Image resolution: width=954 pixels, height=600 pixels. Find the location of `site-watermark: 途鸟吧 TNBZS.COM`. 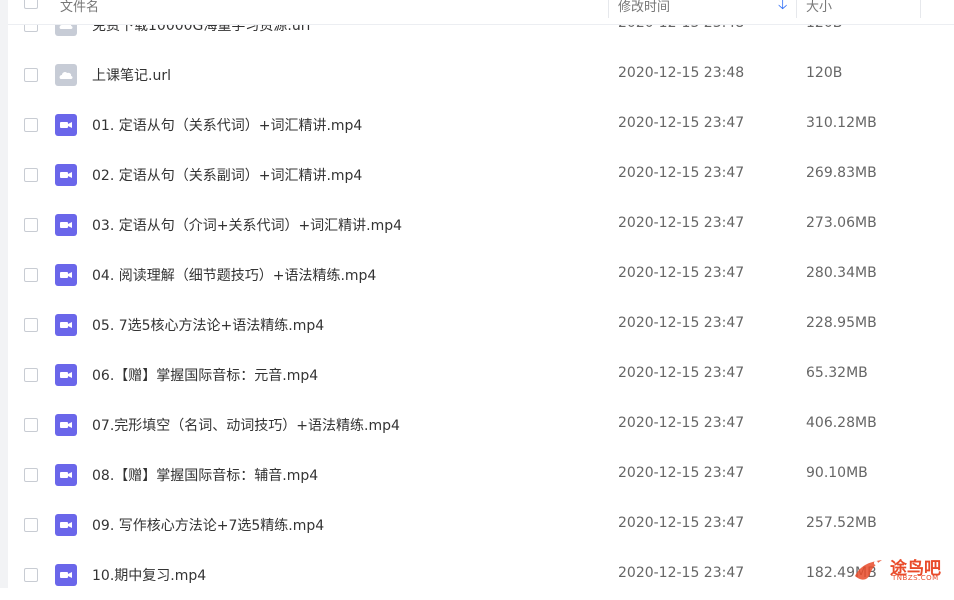

site-watermark: 途鸟吧 TNBZS.COM is located at coordinates (902, 569).